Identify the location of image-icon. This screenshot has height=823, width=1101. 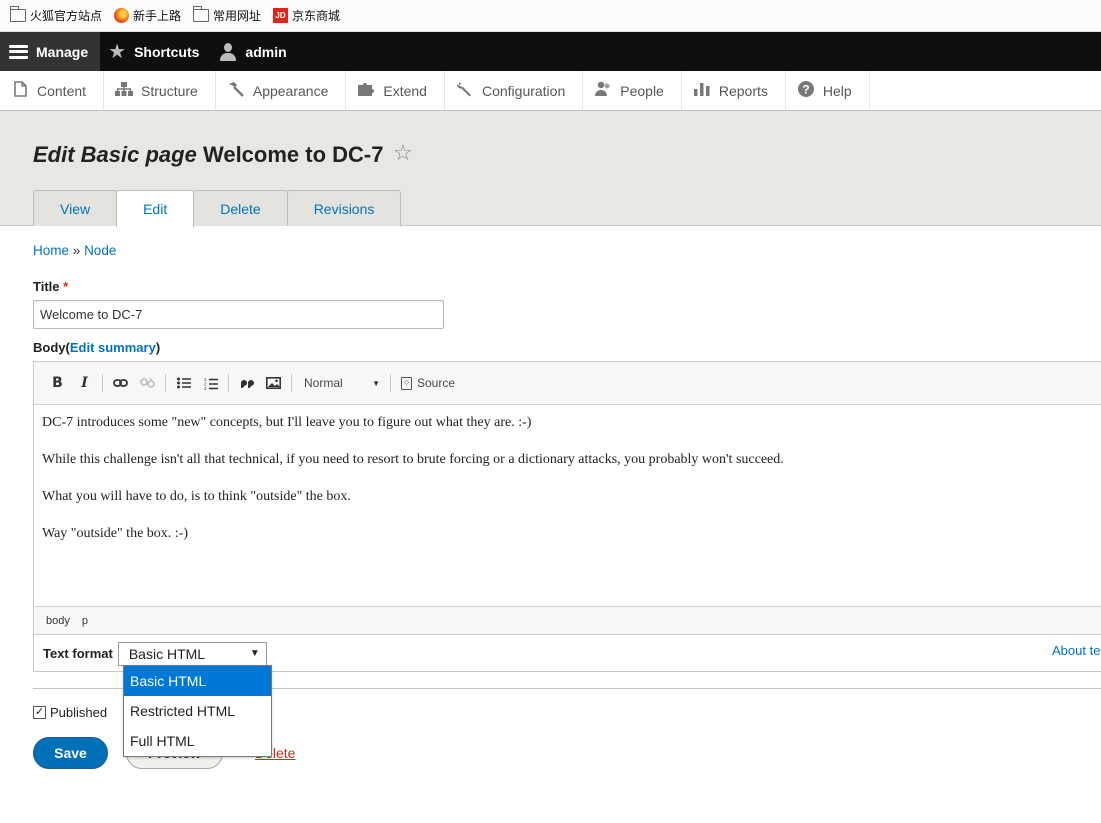
(273, 383).